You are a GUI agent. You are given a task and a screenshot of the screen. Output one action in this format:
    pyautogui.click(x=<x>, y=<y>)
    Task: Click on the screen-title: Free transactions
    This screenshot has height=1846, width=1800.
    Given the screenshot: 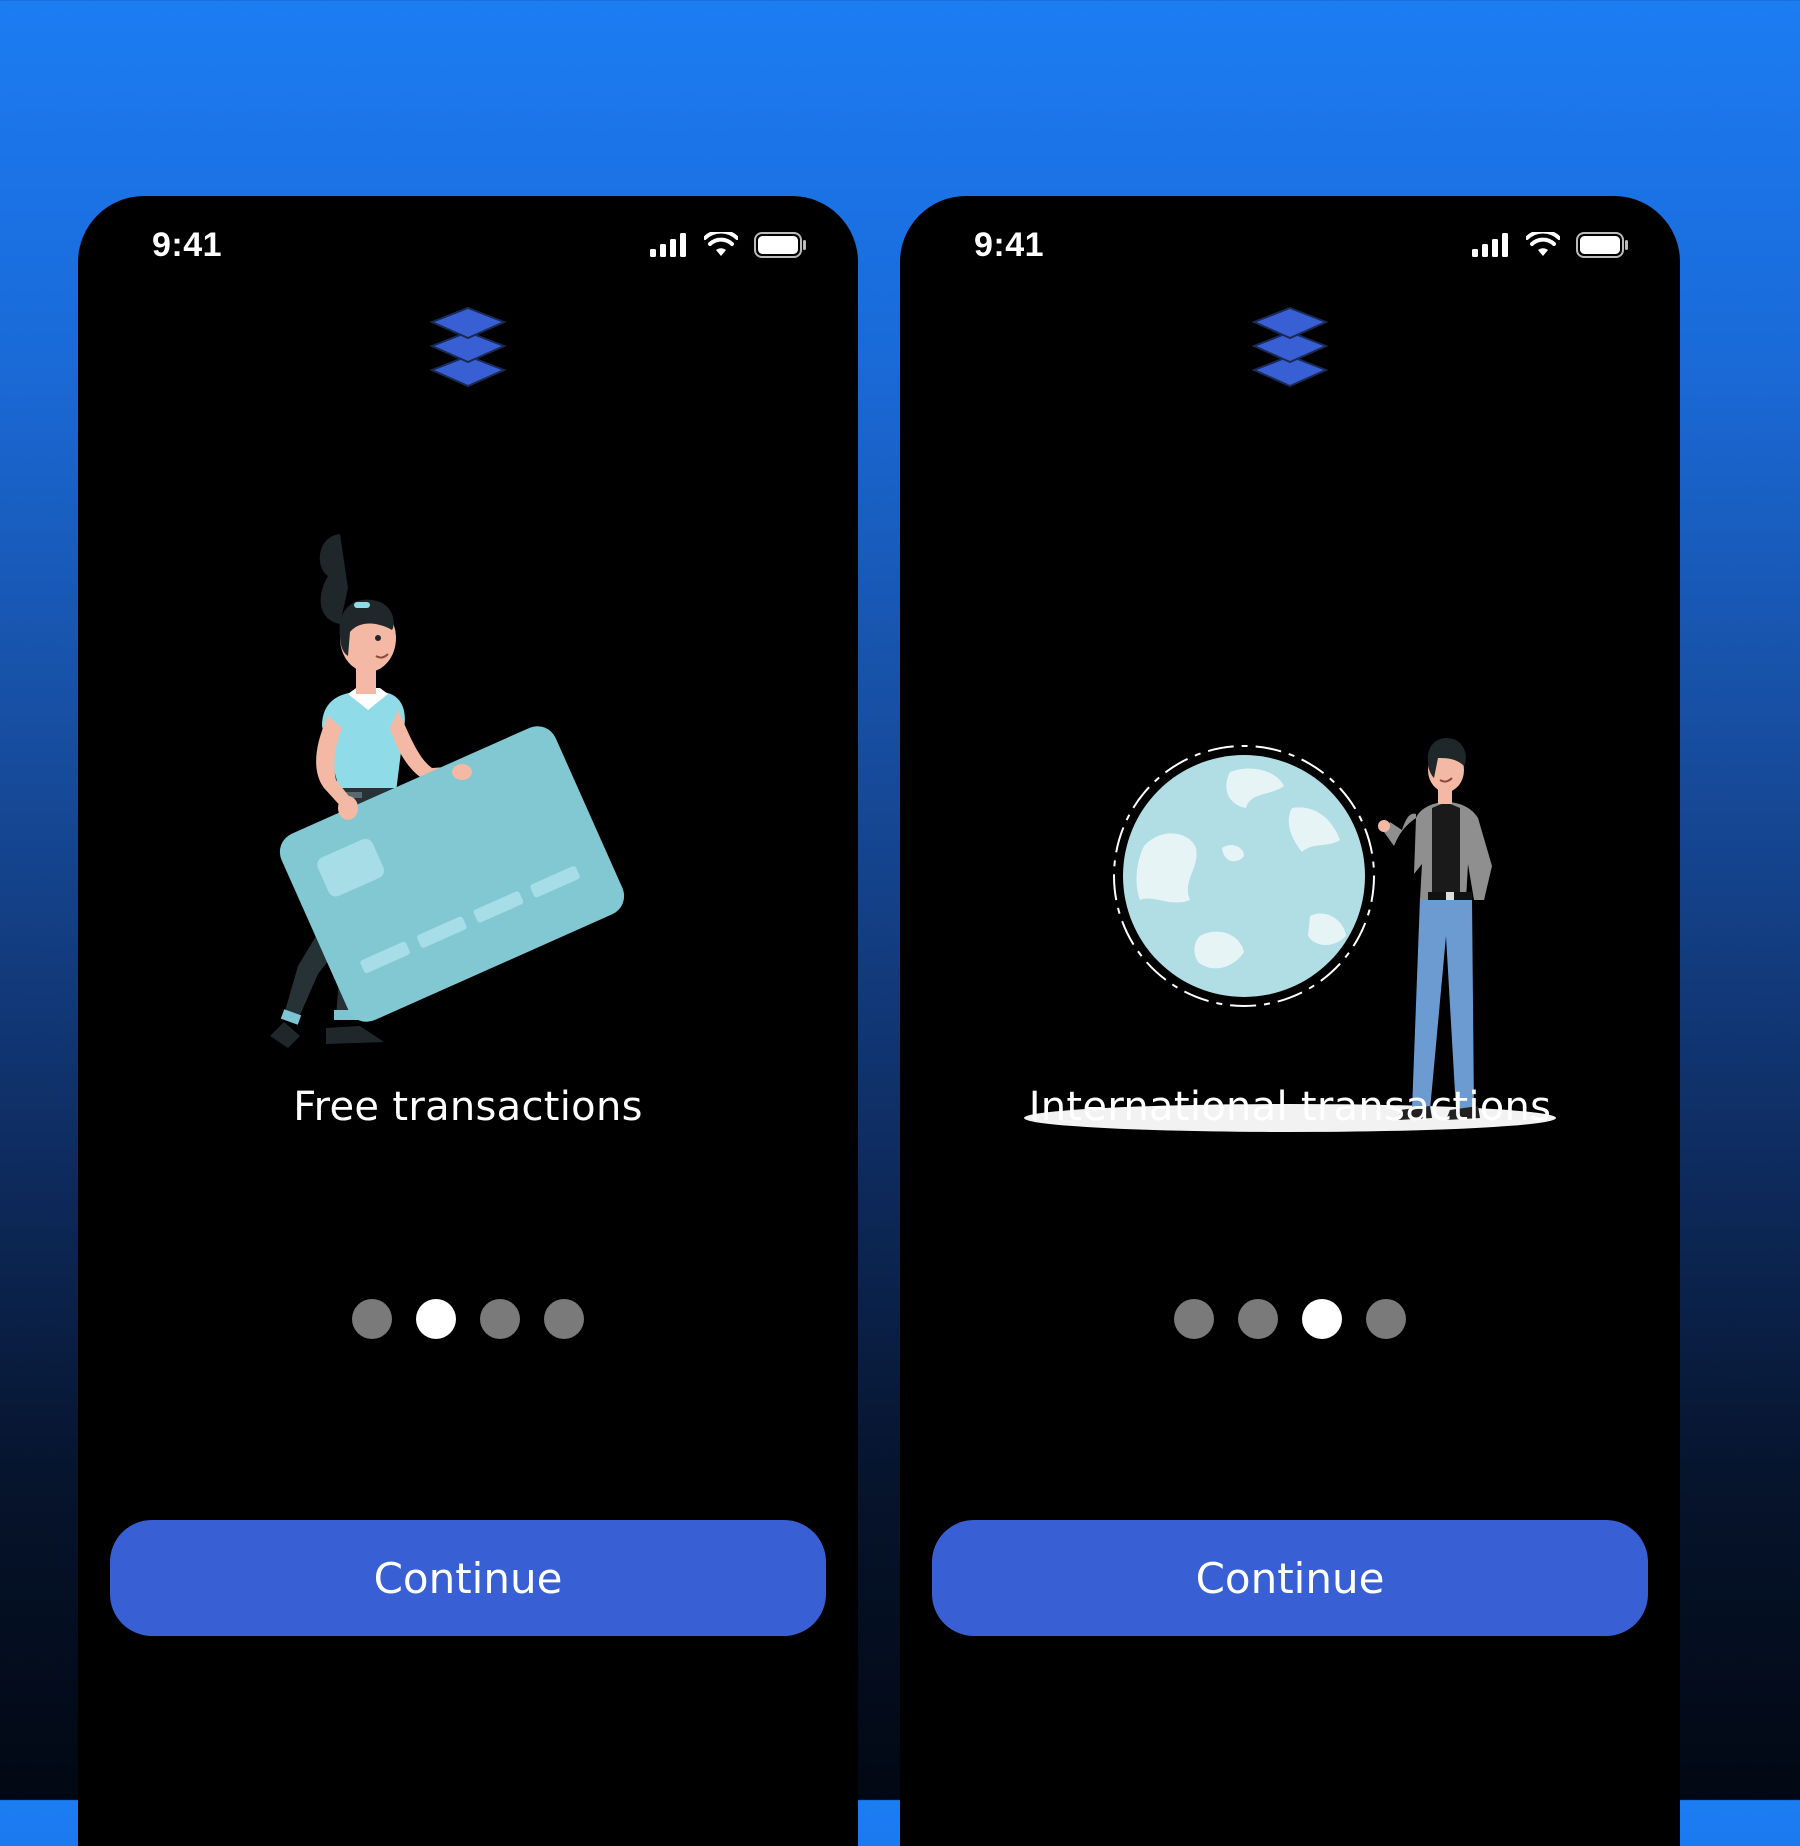 What is the action you would take?
    pyautogui.click(x=468, y=1107)
    